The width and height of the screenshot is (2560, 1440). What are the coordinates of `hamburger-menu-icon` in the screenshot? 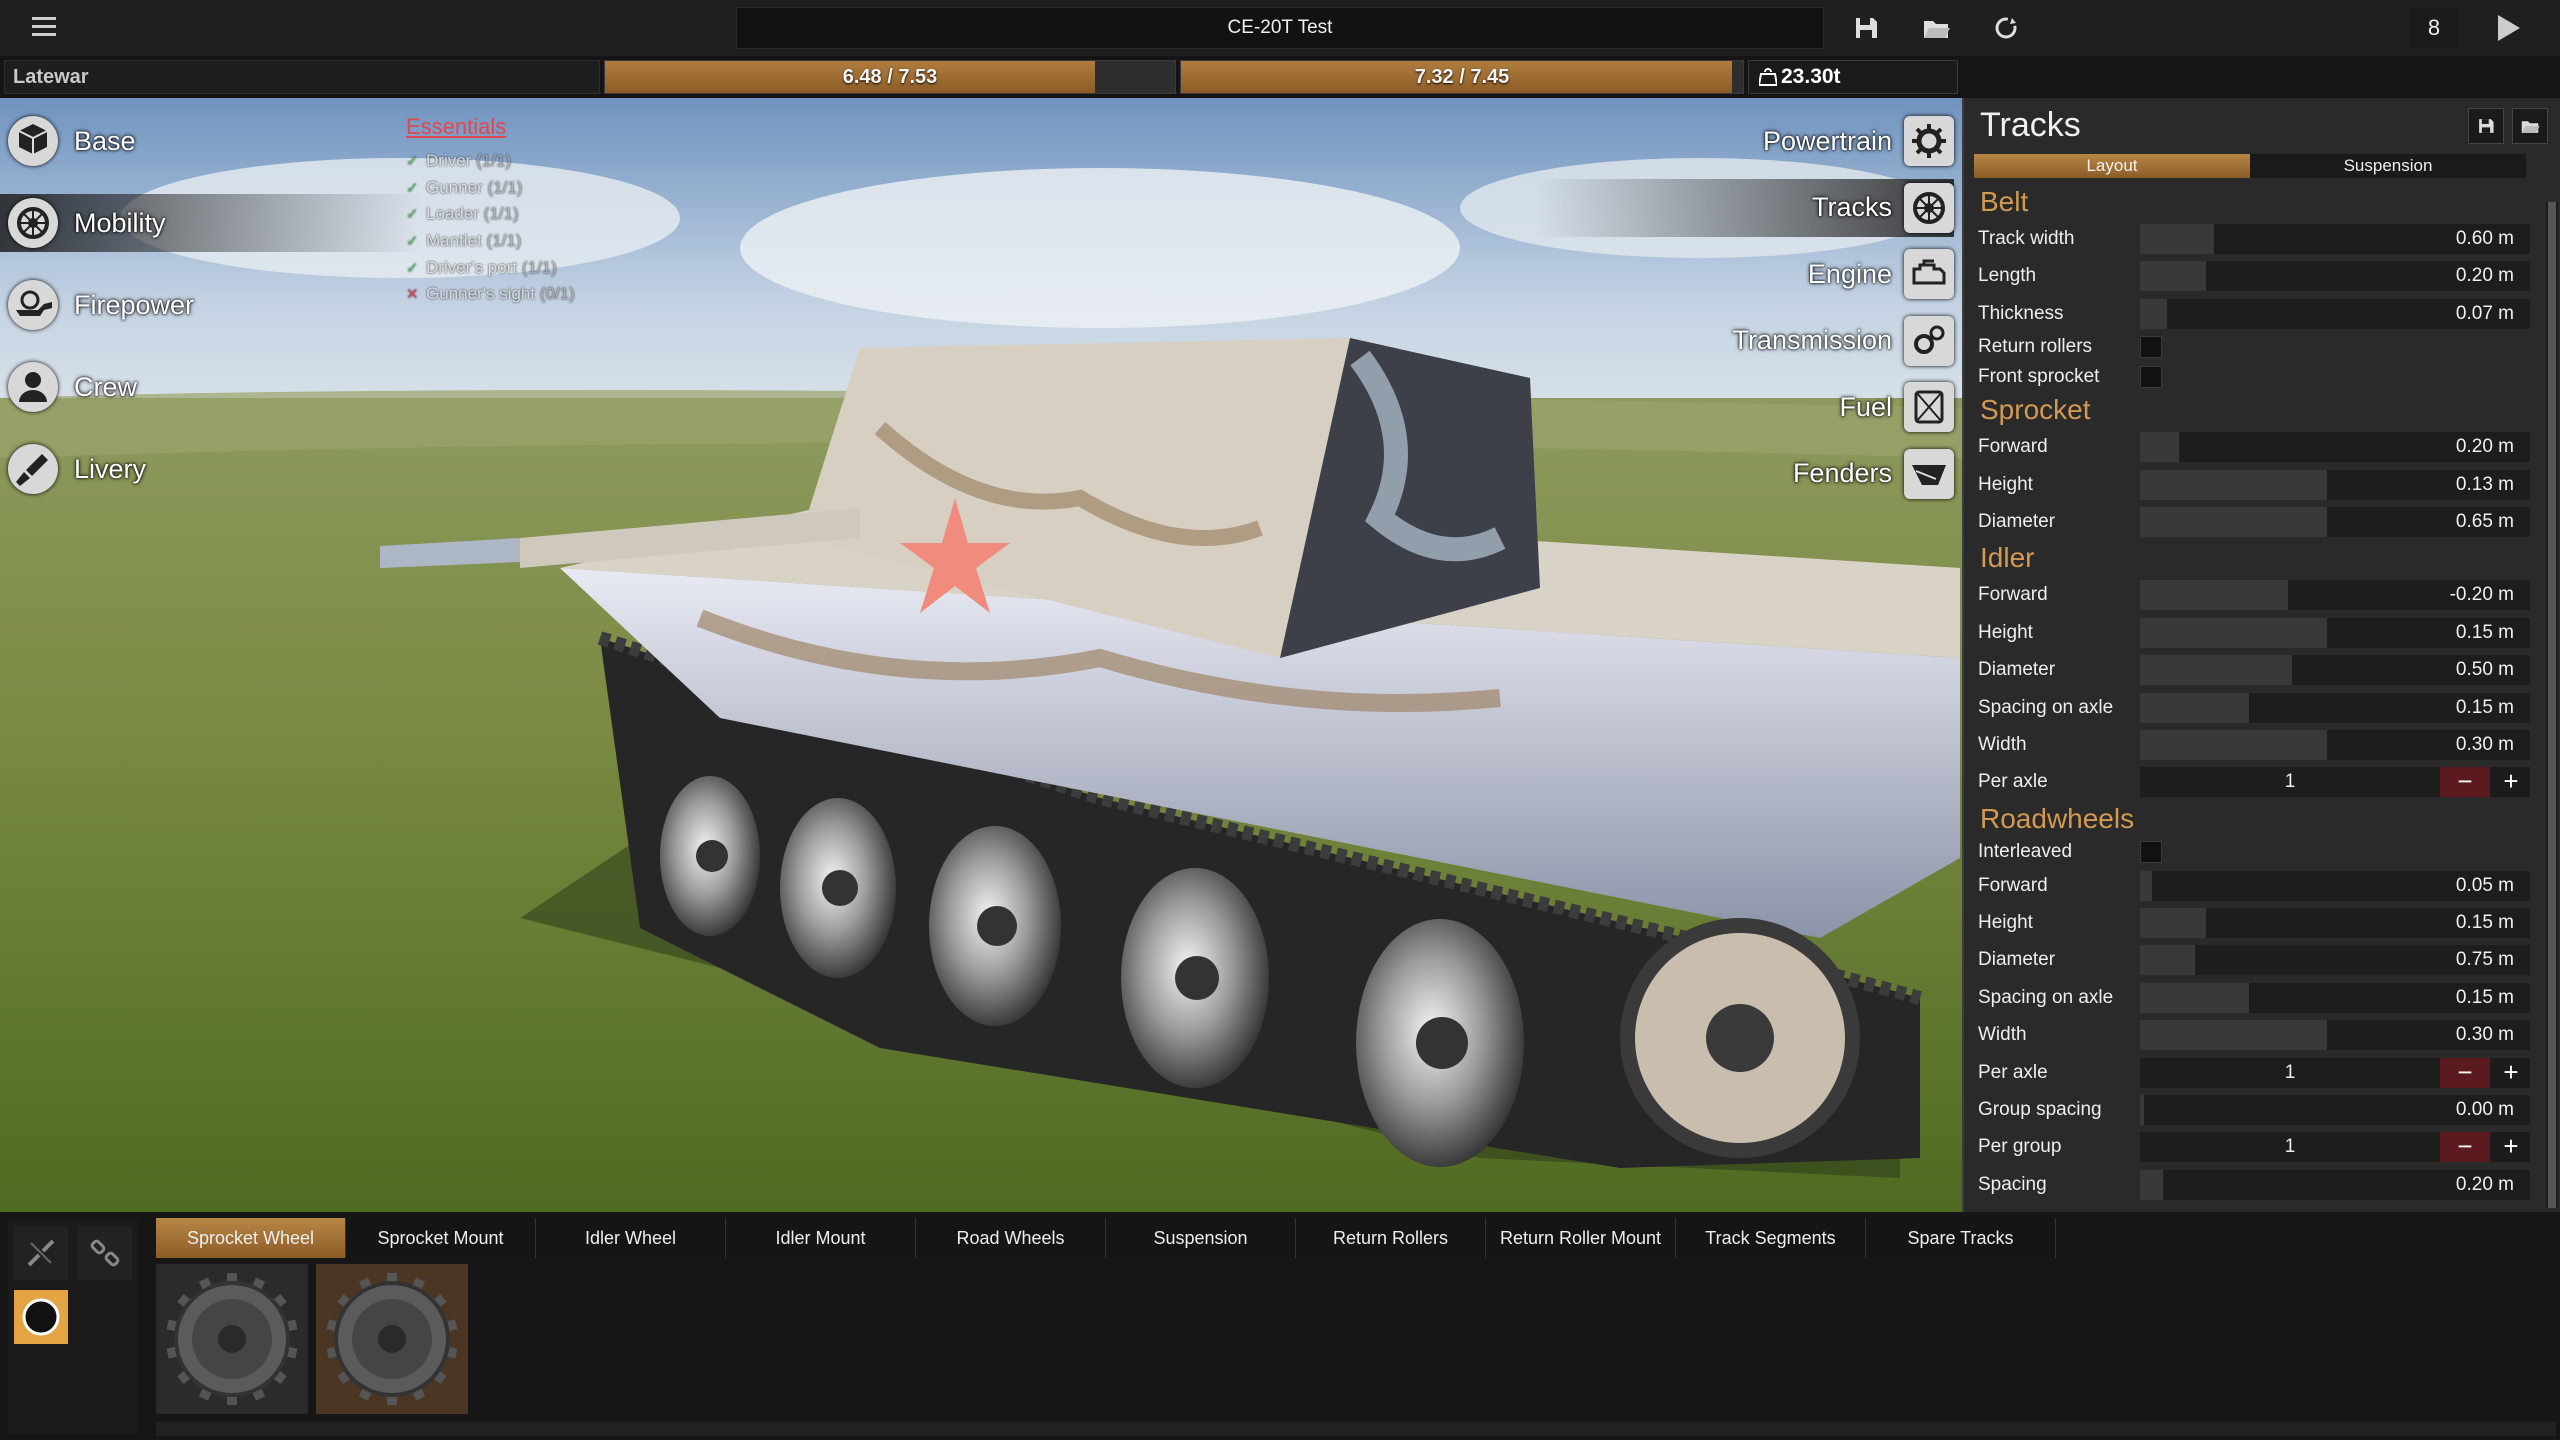 It's located at (52, 28).